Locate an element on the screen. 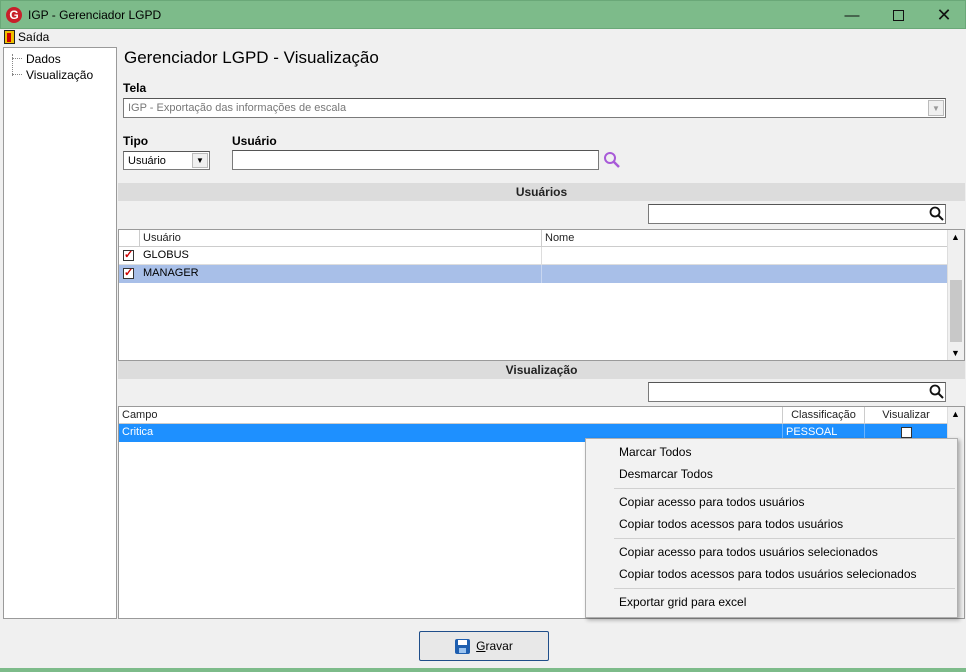  floppy-disk-icon is located at coordinates (463, 646).